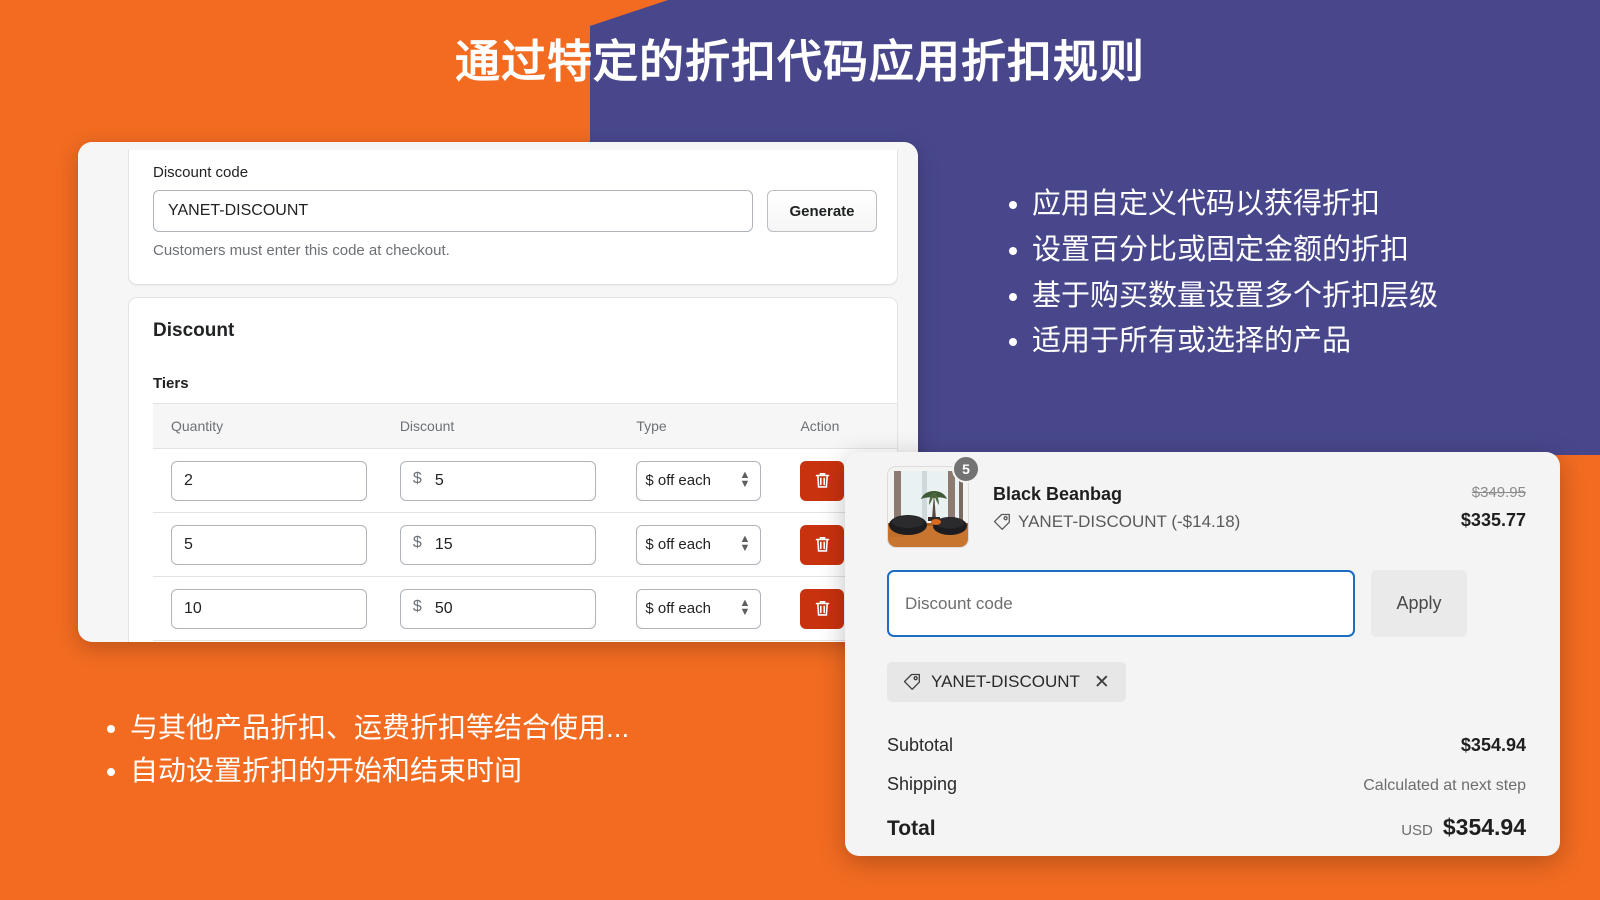  Describe the element at coordinates (1301, 251) in the screenshot. I see `list-item: 设置百分比或固定金额的折扣` at that location.